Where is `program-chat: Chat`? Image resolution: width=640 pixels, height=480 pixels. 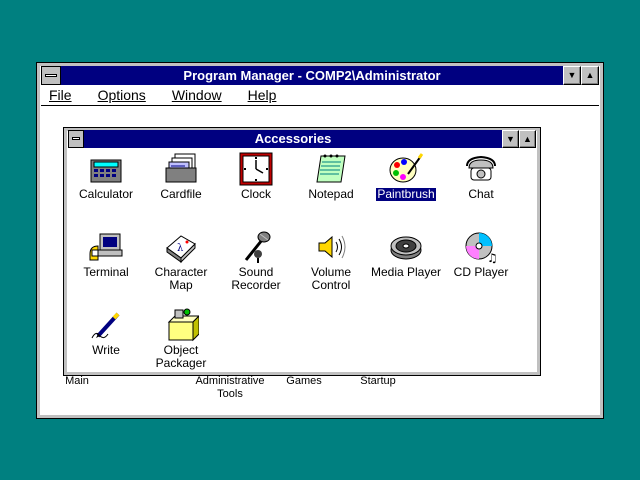
program-chat: Chat is located at coordinates (481, 176).